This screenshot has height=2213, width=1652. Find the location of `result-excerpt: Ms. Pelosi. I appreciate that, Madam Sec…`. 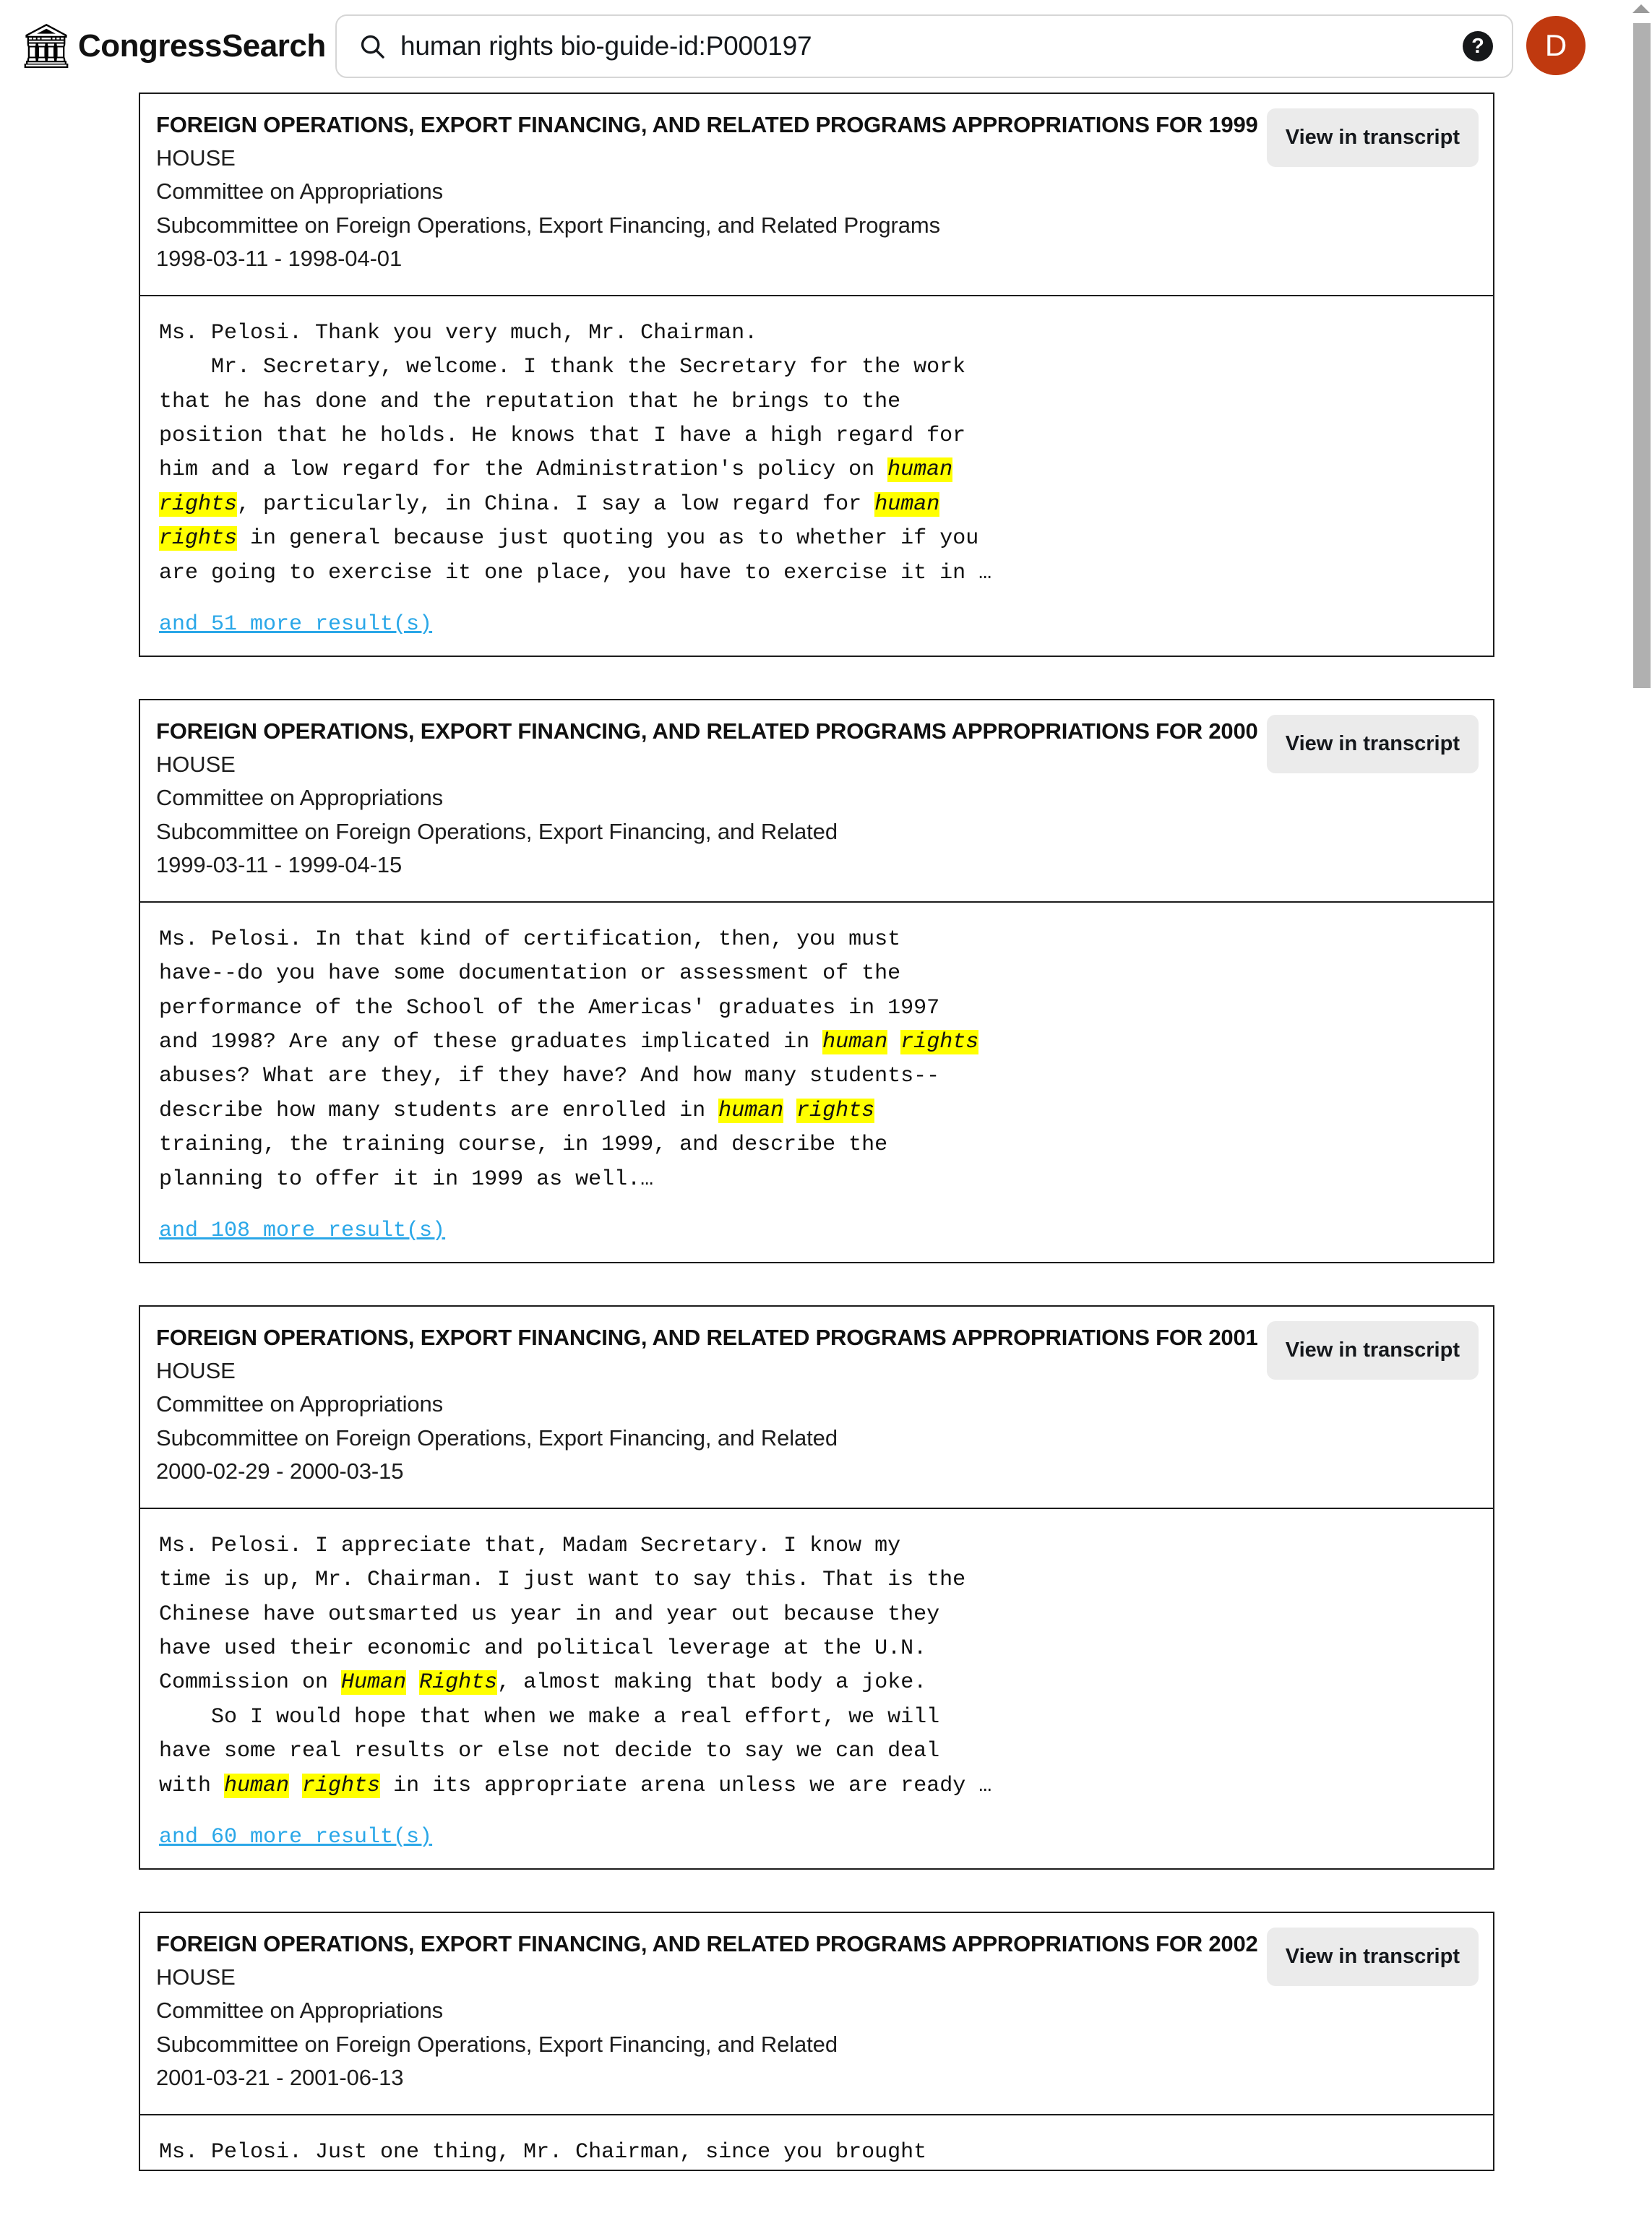

result-excerpt: Ms. Pelosi. I appreciate that, Madam Sec… is located at coordinates (575, 1665).